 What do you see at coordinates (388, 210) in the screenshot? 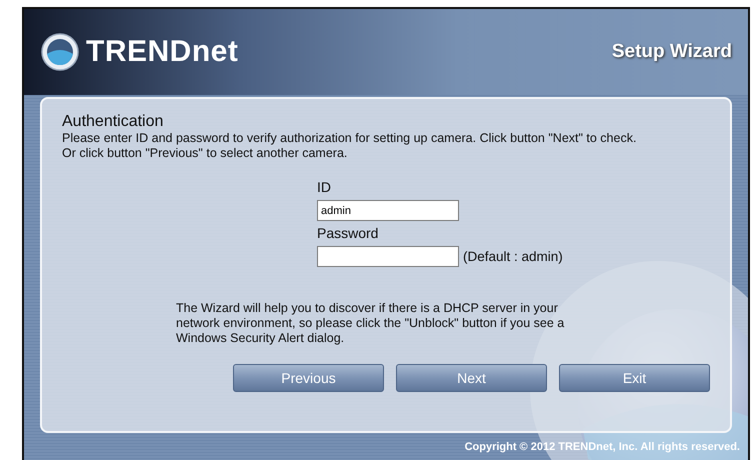
I see `input-field: admin` at bounding box center [388, 210].